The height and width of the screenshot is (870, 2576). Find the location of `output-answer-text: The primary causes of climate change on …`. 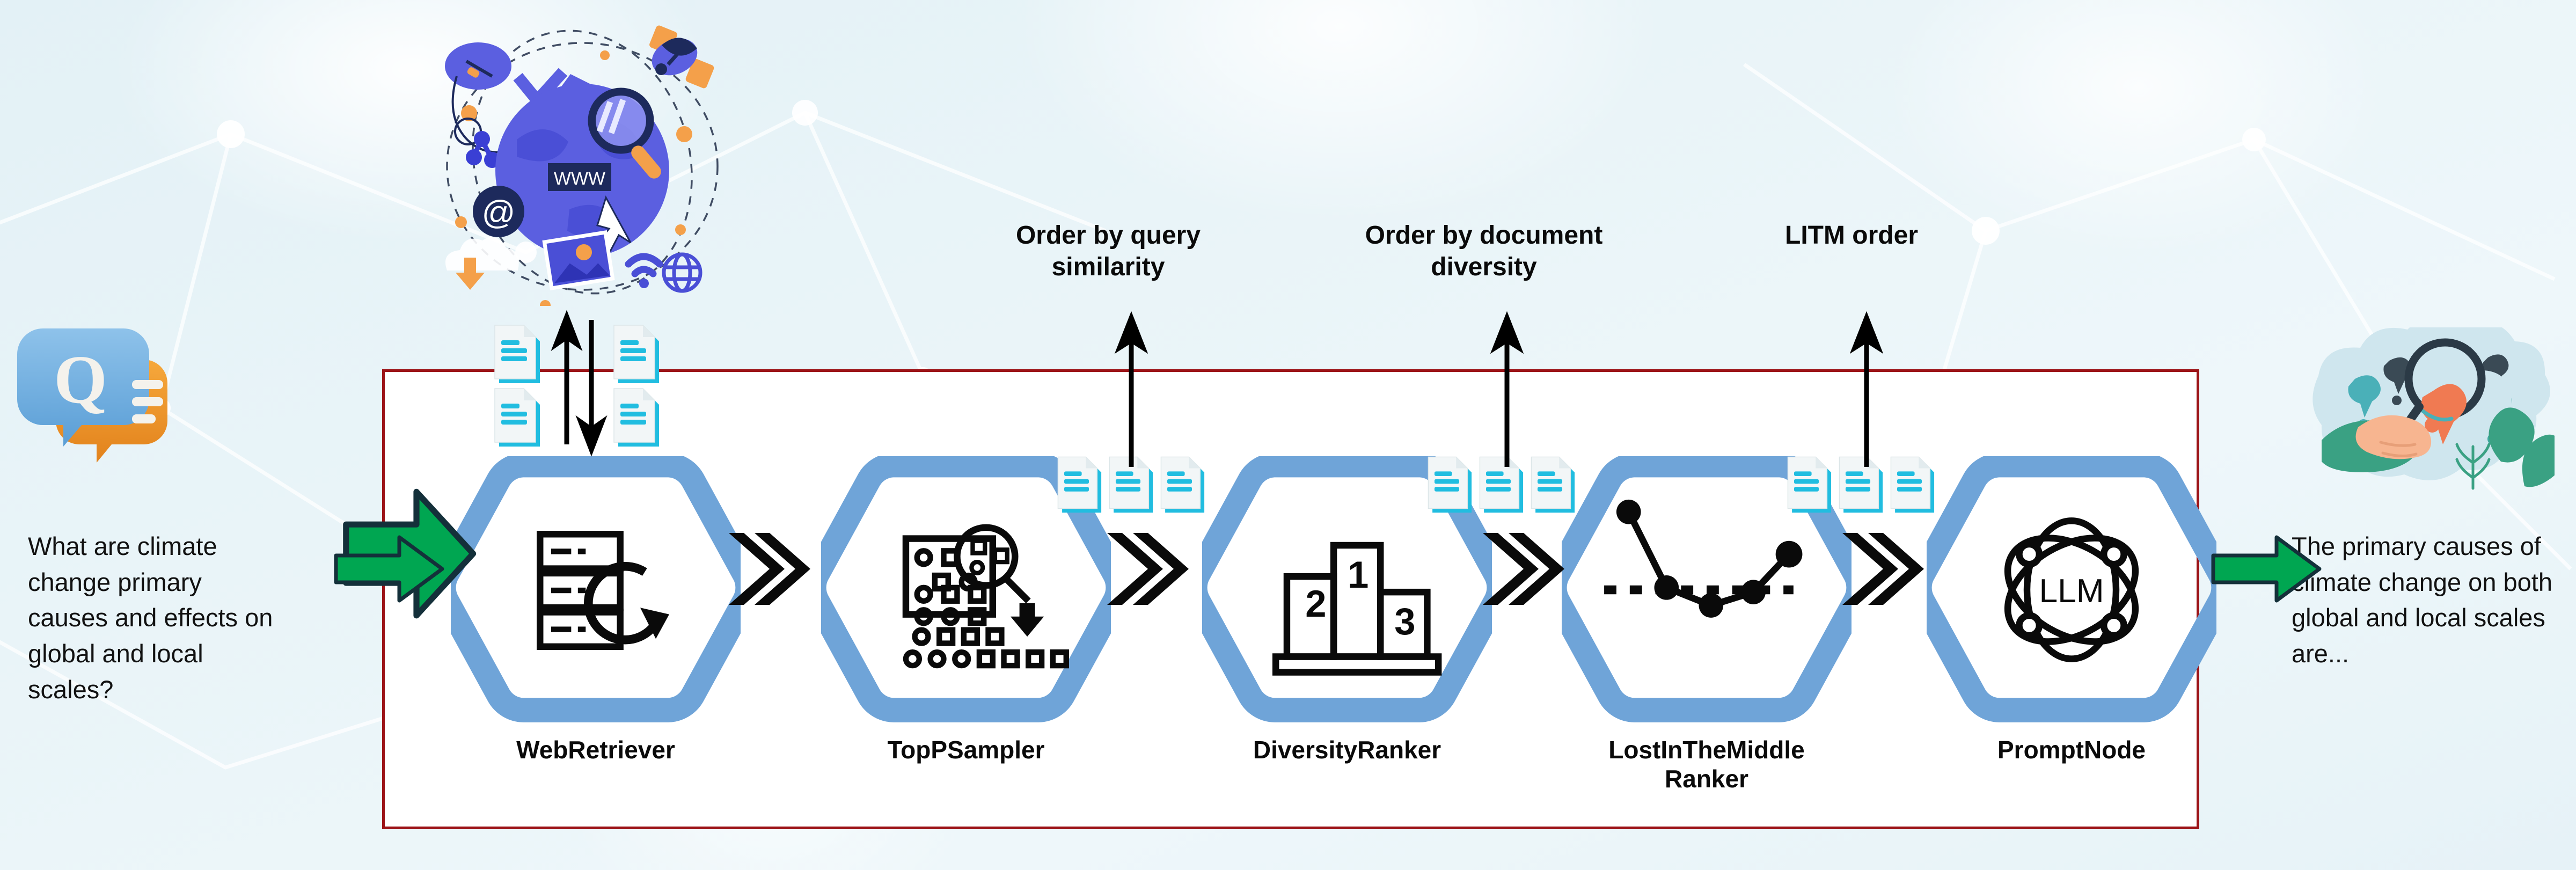

output-answer-text: The primary causes of climate change on … is located at coordinates (2422, 600).